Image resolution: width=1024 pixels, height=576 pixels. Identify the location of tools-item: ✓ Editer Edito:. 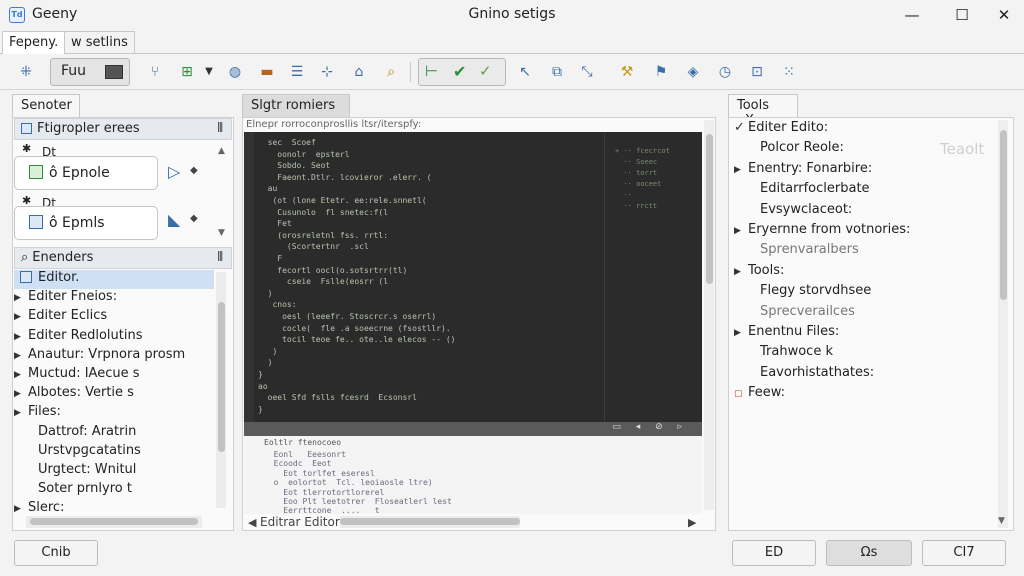
(781, 129).